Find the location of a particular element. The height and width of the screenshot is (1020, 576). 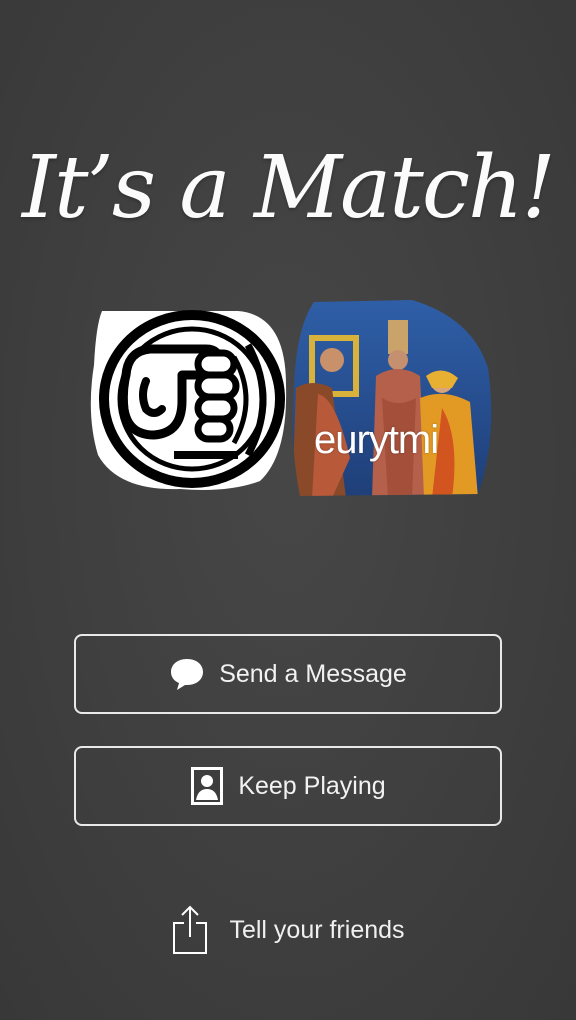

keep-playing-button: Keep Playing is located at coordinates (288, 786).